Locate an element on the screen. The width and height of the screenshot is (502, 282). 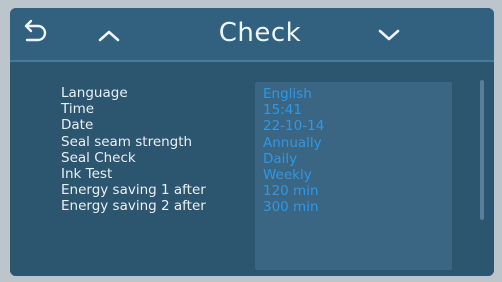
value-language: English is located at coordinates (293, 94).